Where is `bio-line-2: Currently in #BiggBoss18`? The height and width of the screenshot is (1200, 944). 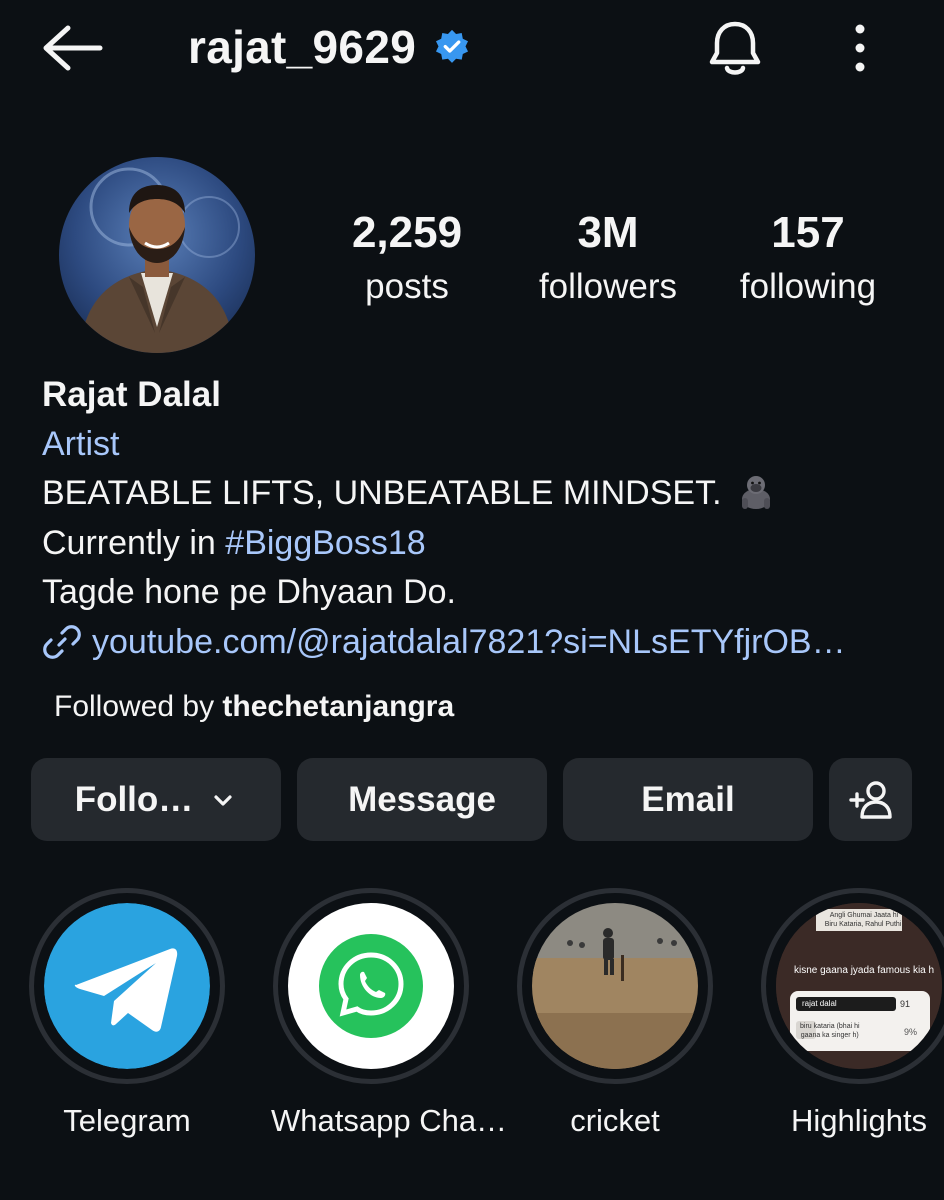 bio-line-2: Currently in #BiggBoss18 is located at coordinates (482, 544).